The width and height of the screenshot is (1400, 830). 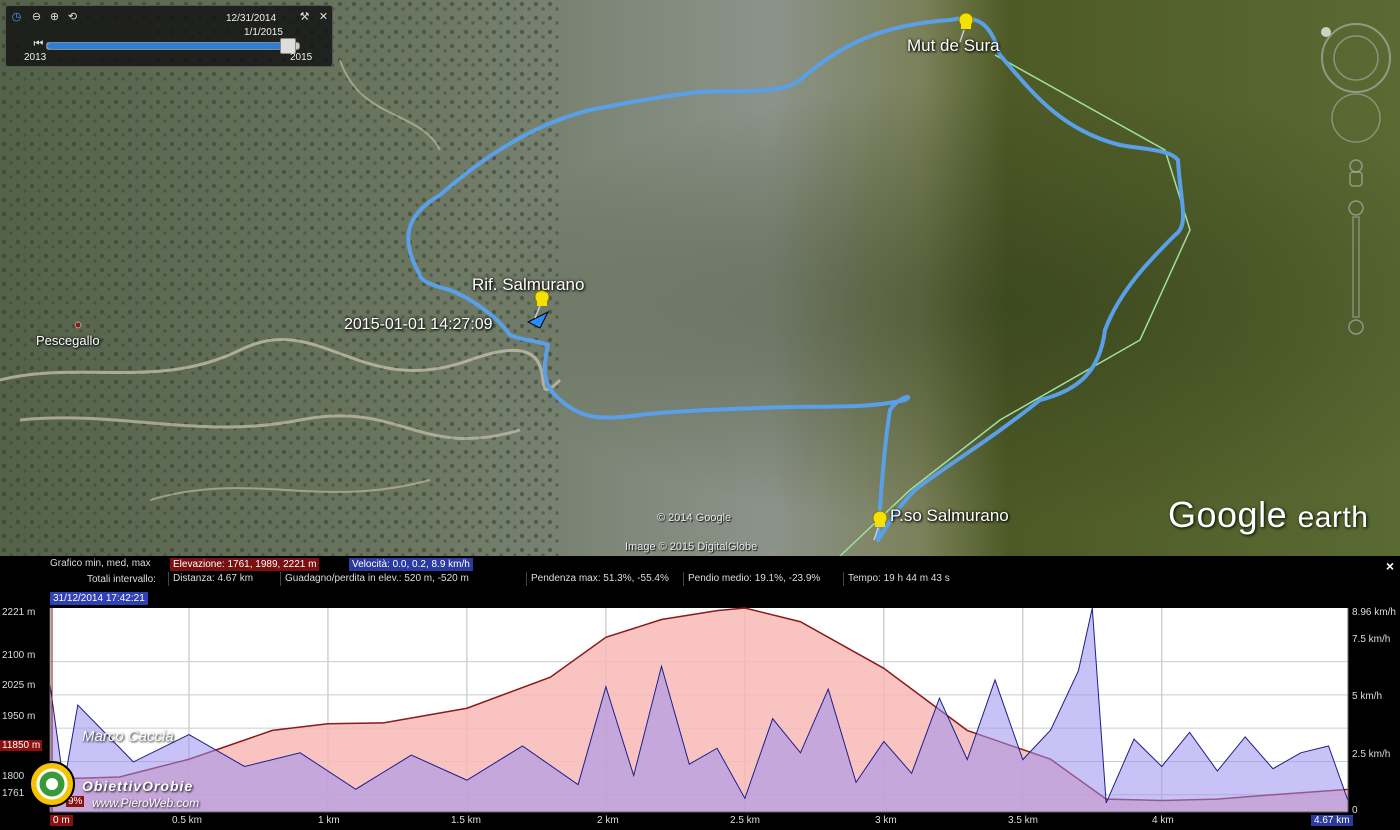 I want to click on label-rif-salmurano: Rif. Salmurano, so click(x=528, y=285).